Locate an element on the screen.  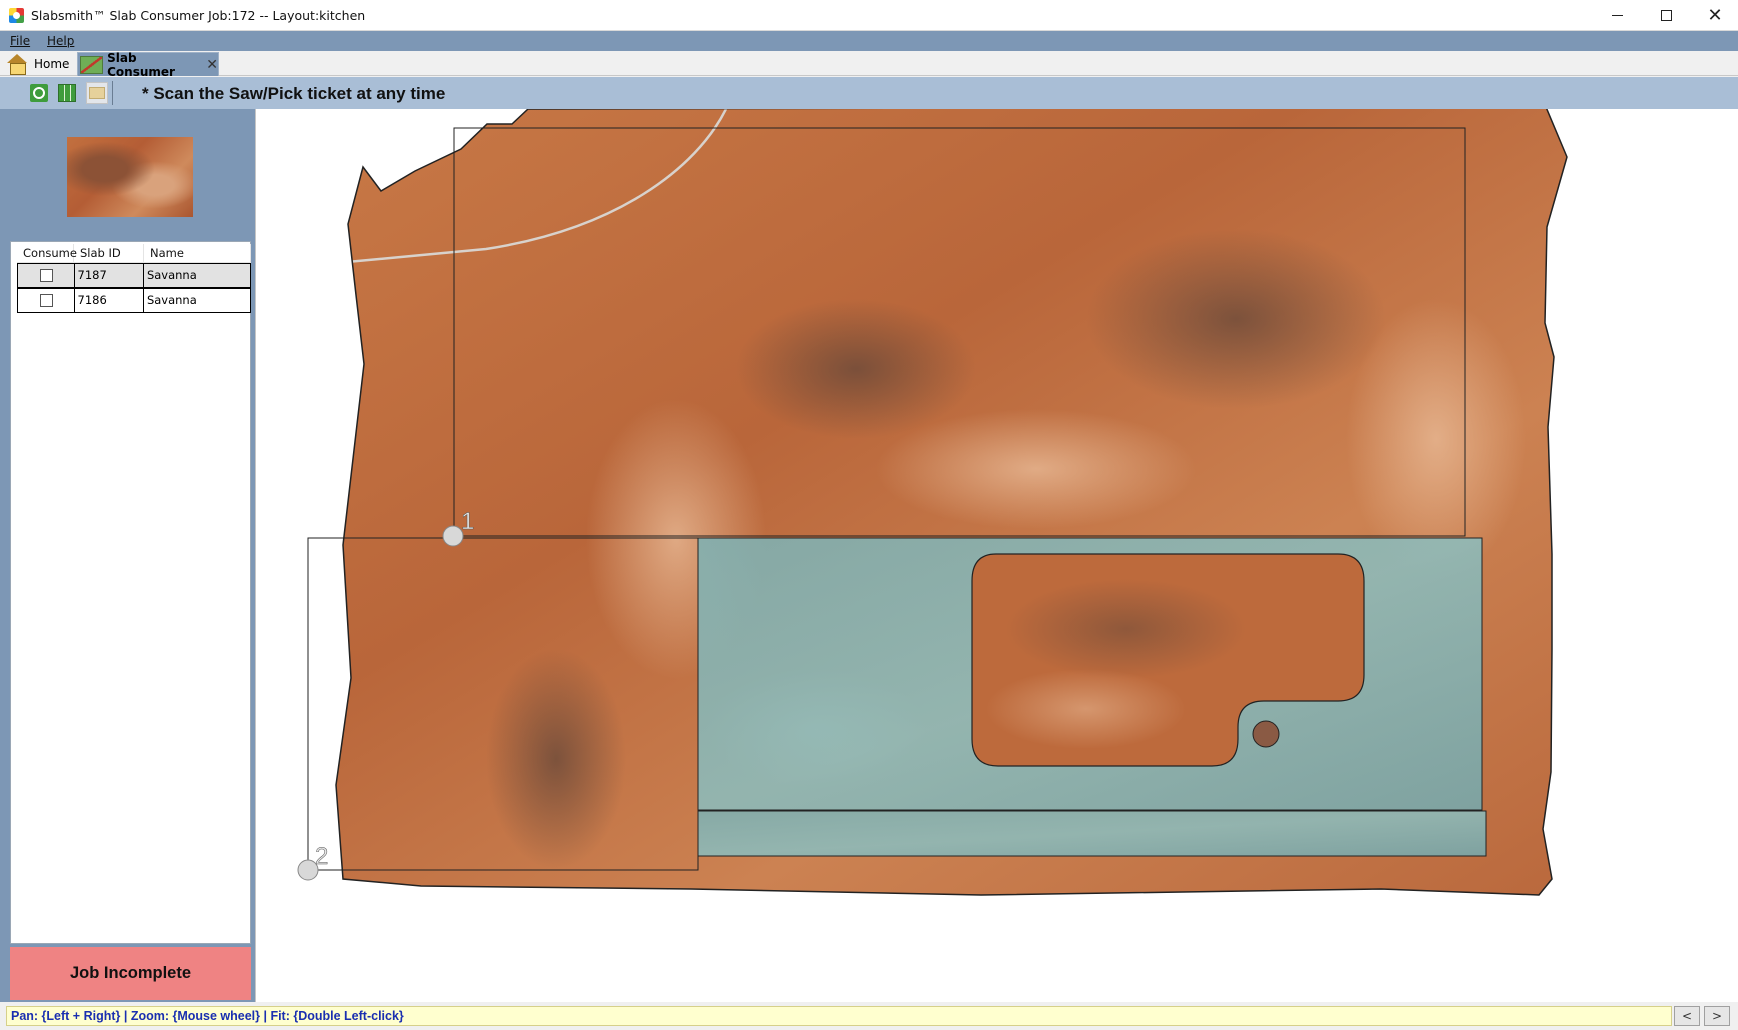
grid-icon is located at coordinates (67, 93).